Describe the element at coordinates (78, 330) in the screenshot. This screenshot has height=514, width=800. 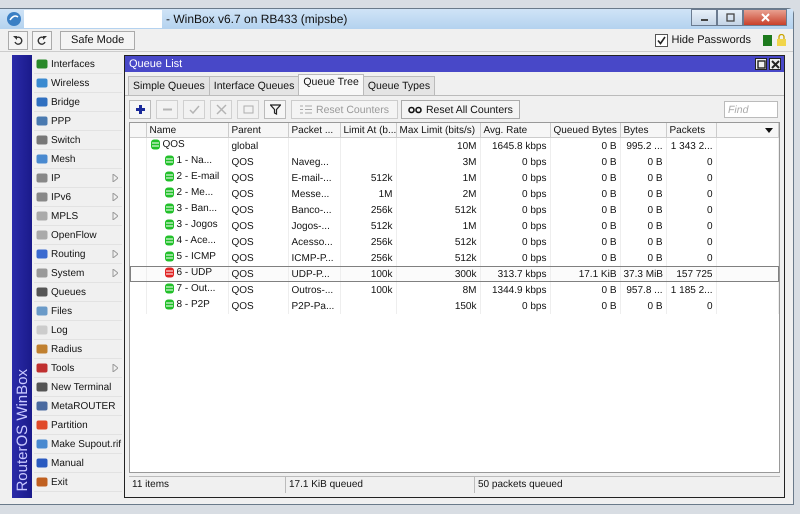
I see `sidebar-item: Log` at that location.